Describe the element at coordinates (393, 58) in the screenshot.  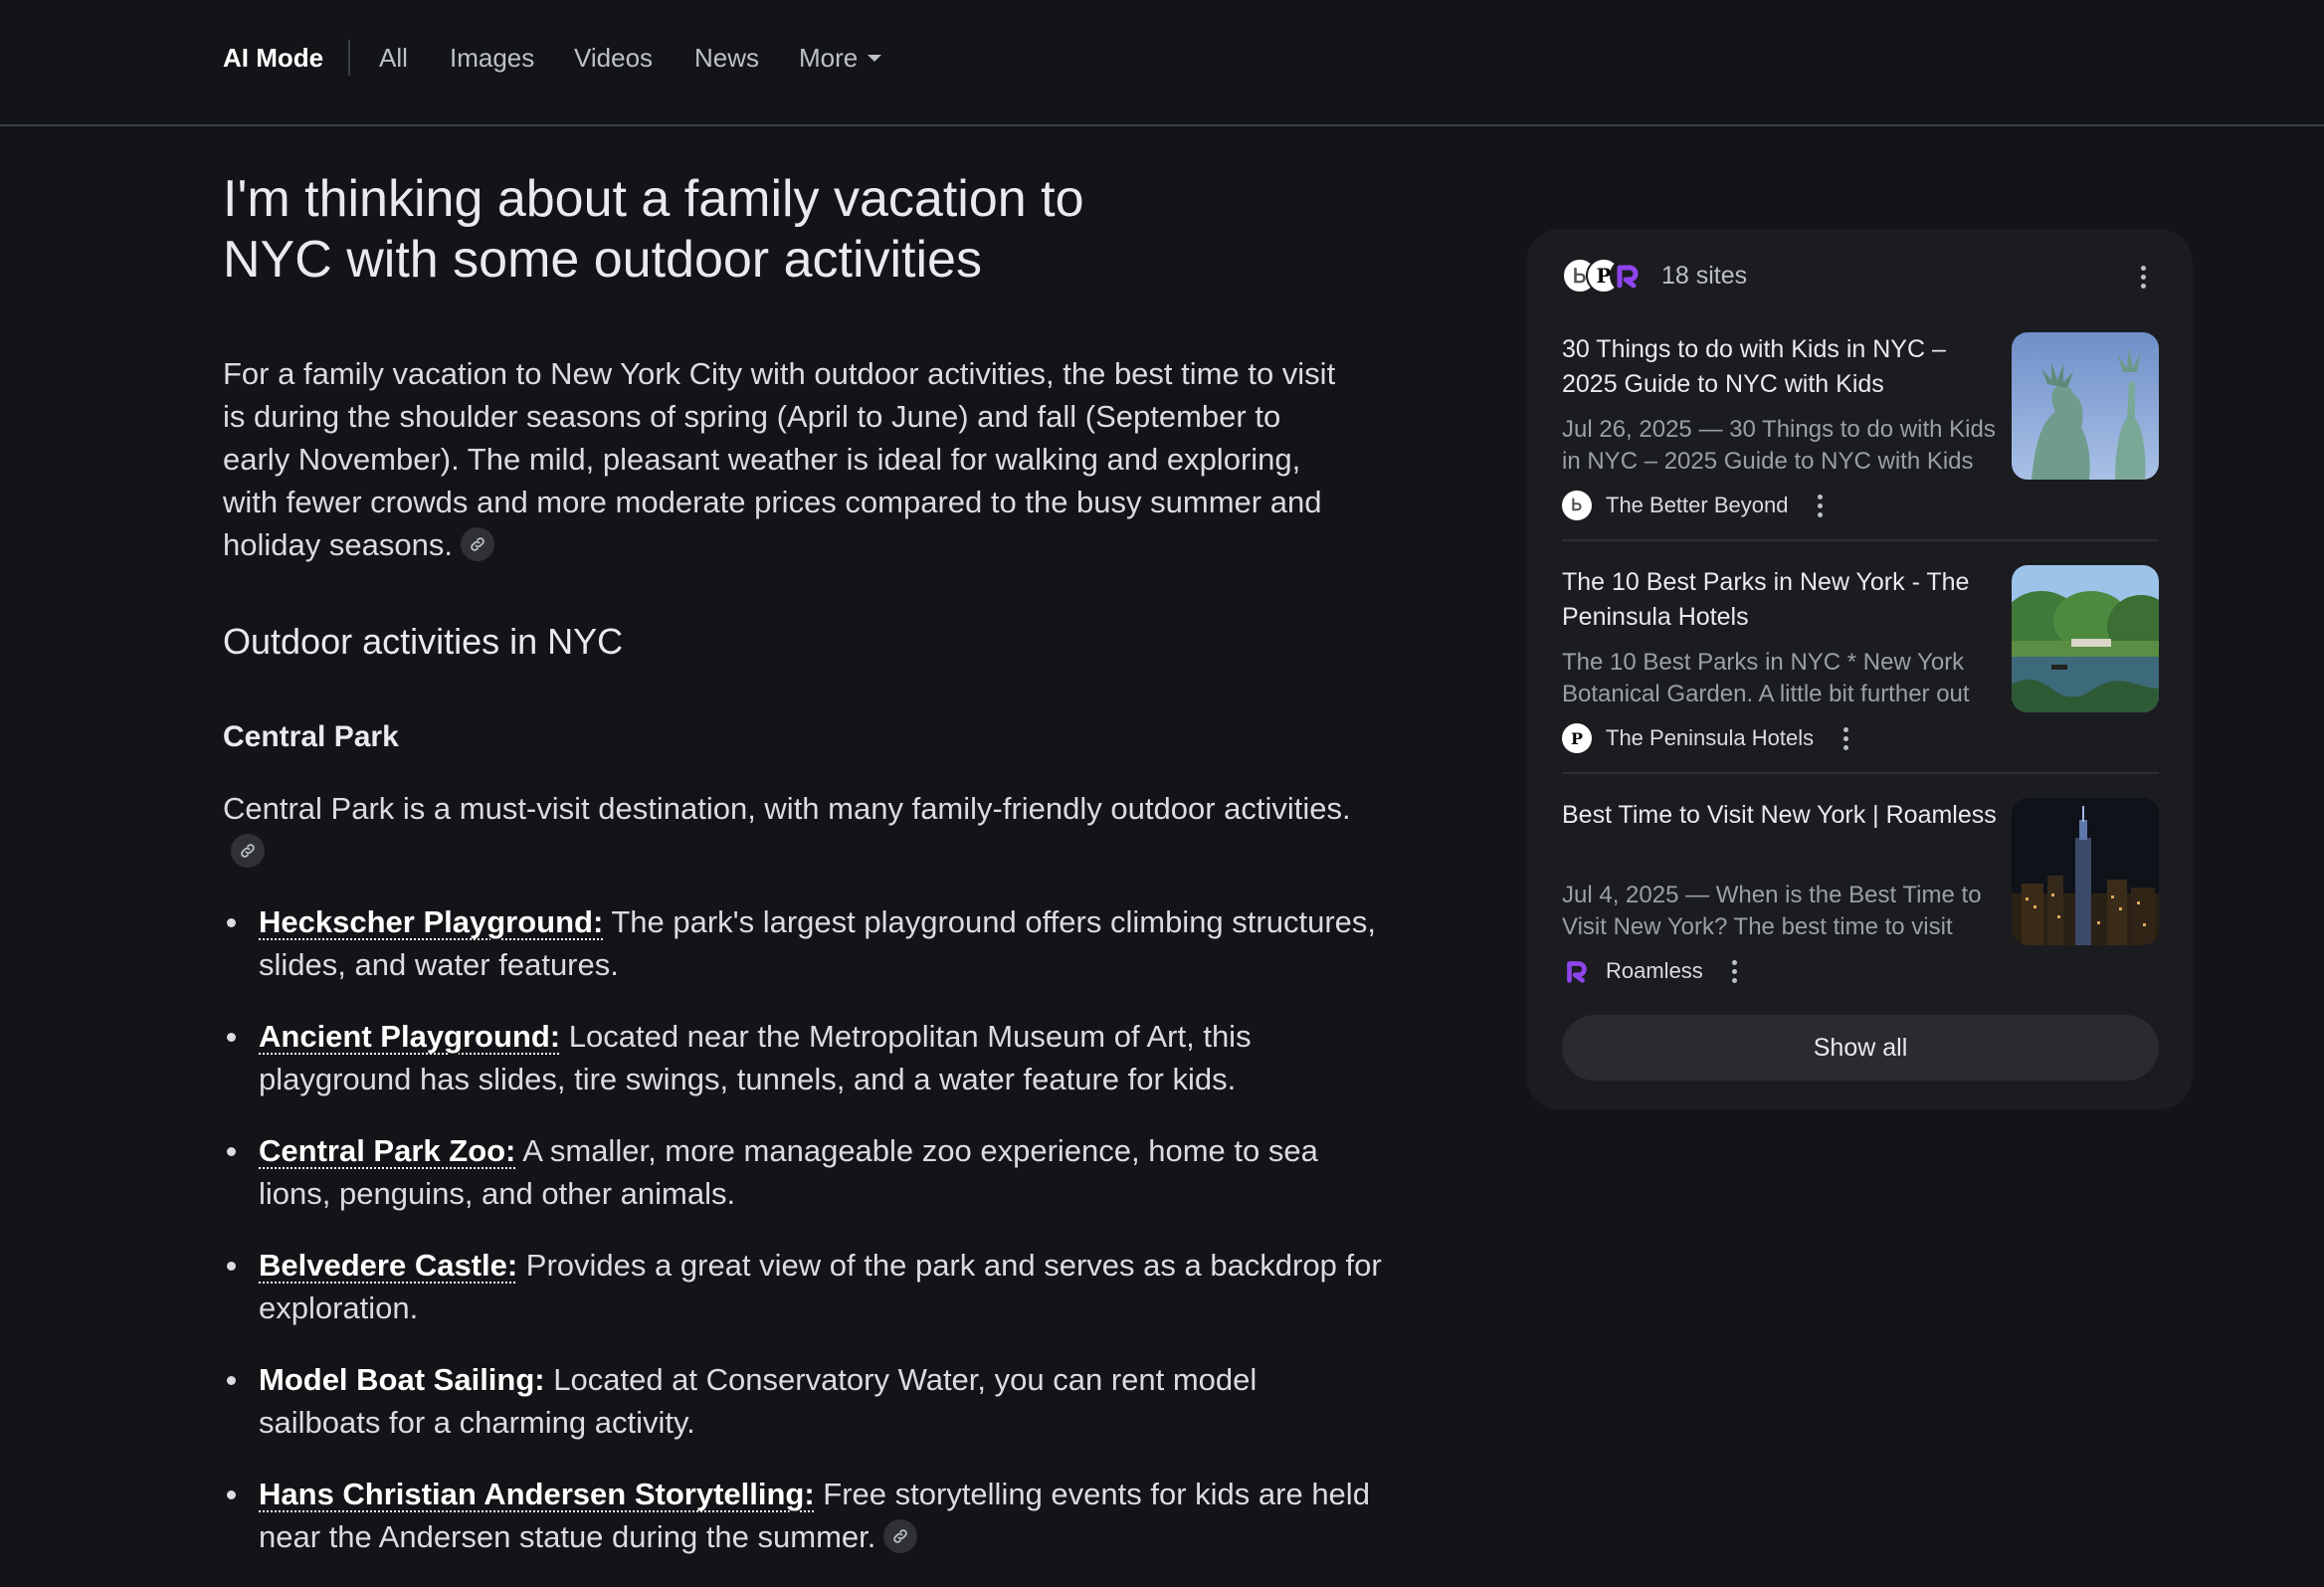
I see `tab-all: All` at that location.